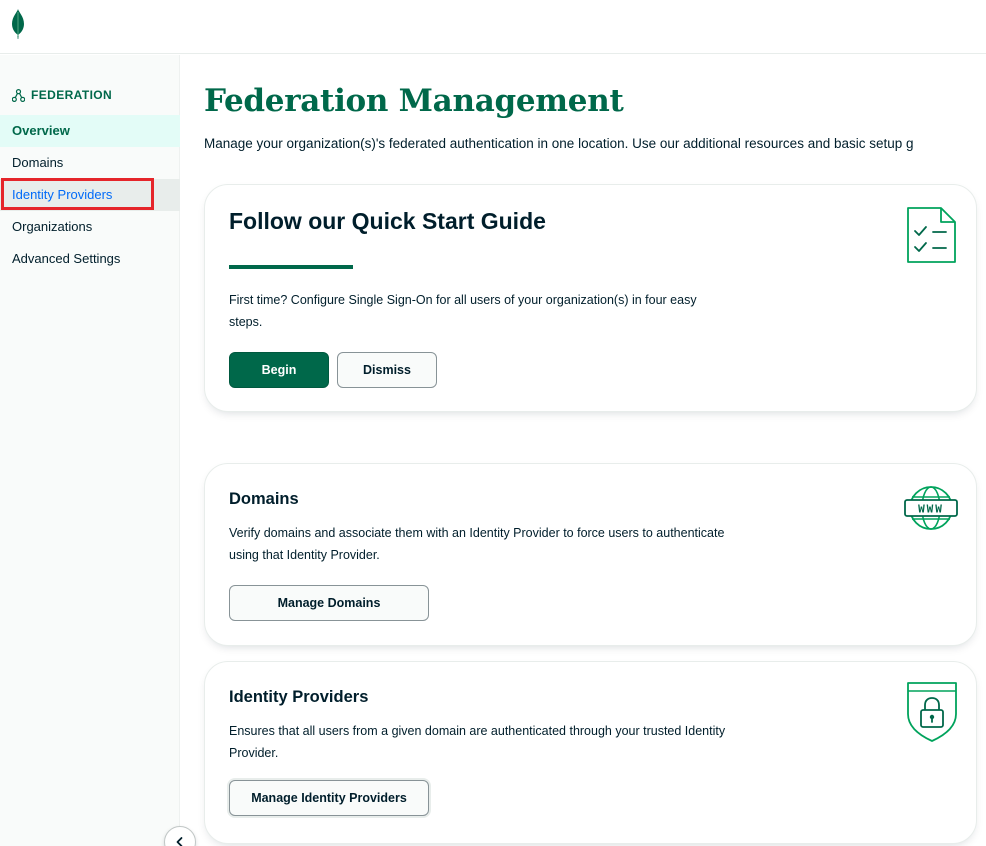 The width and height of the screenshot is (986, 846). What do you see at coordinates (18, 95) in the screenshot?
I see `federation-icon` at bounding box center [18, 95].